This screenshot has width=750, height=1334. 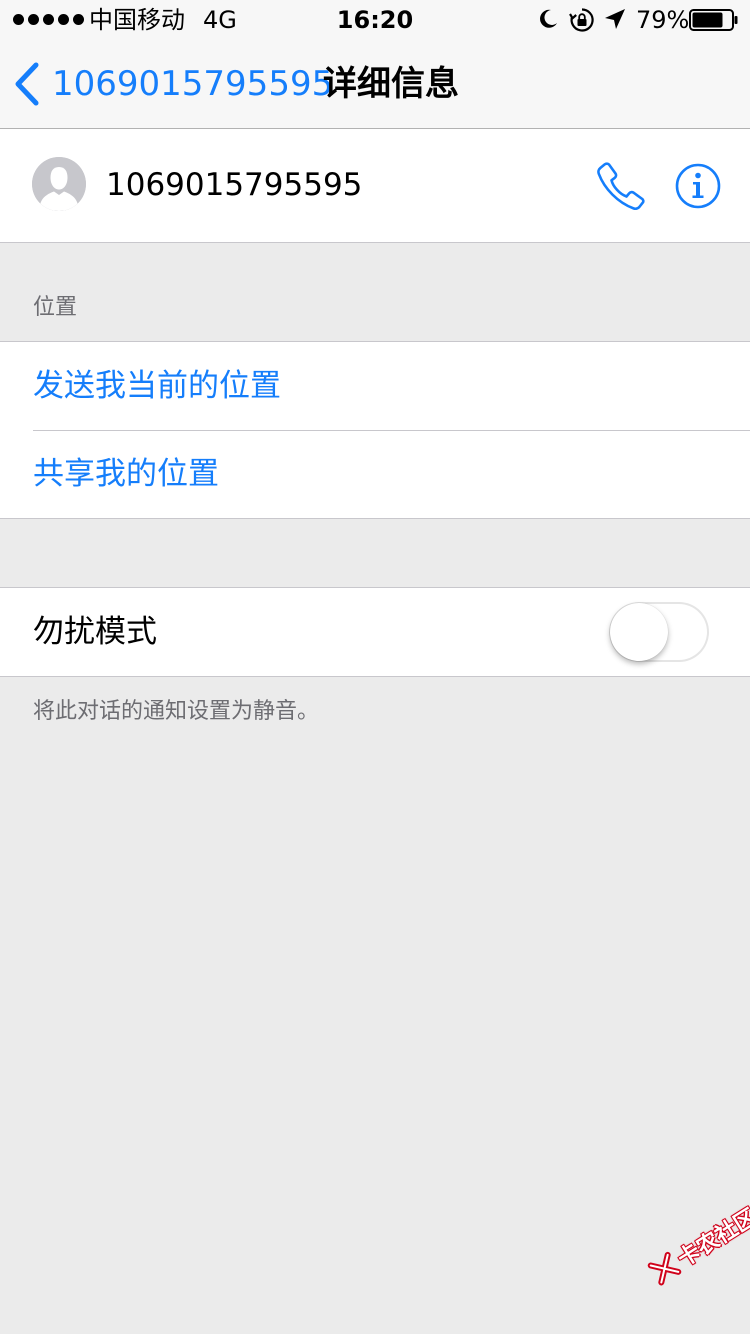 I want to click on phone-icon, so click(x=621, y=186).